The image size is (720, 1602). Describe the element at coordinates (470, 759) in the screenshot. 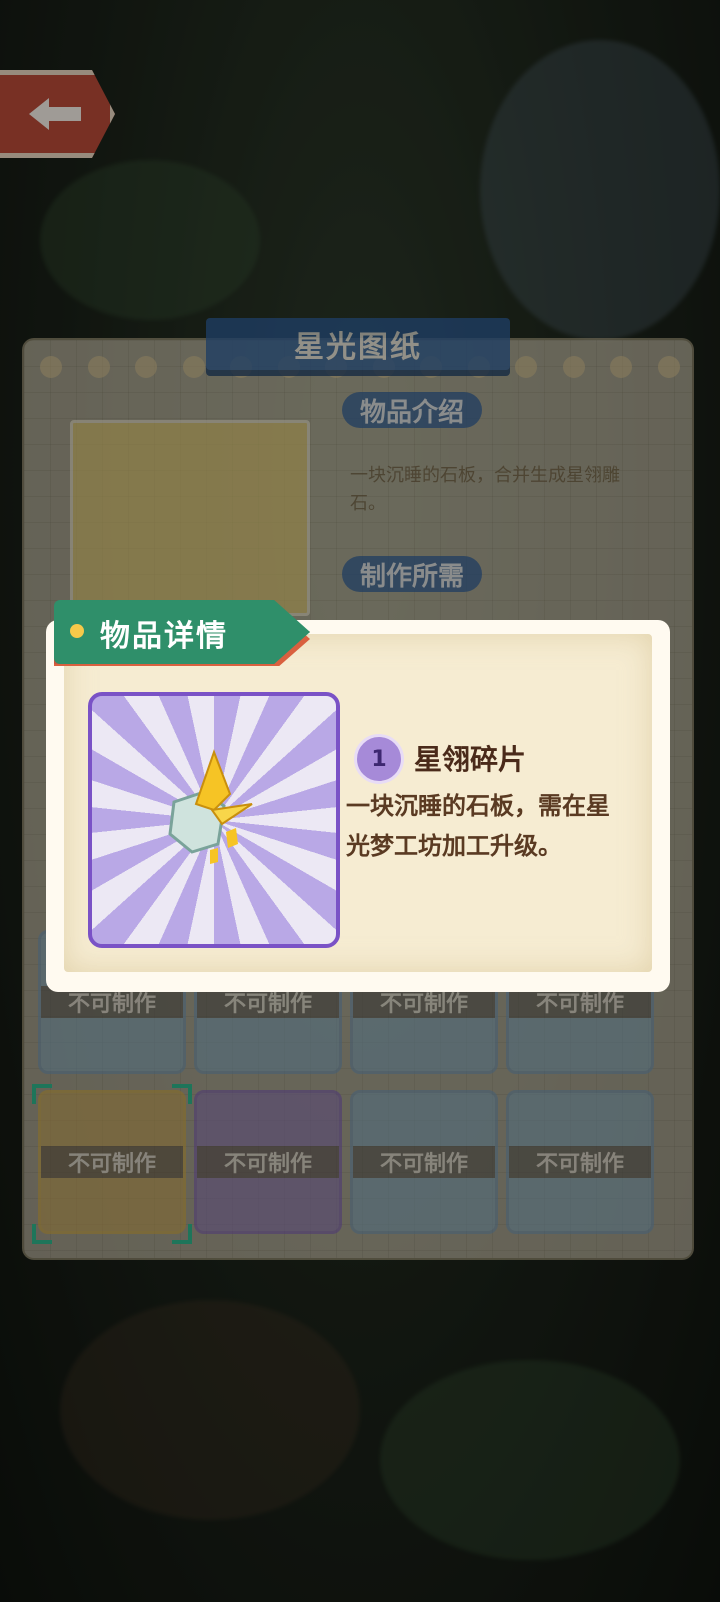

I see `item-name: 星翎碎片` at that location.